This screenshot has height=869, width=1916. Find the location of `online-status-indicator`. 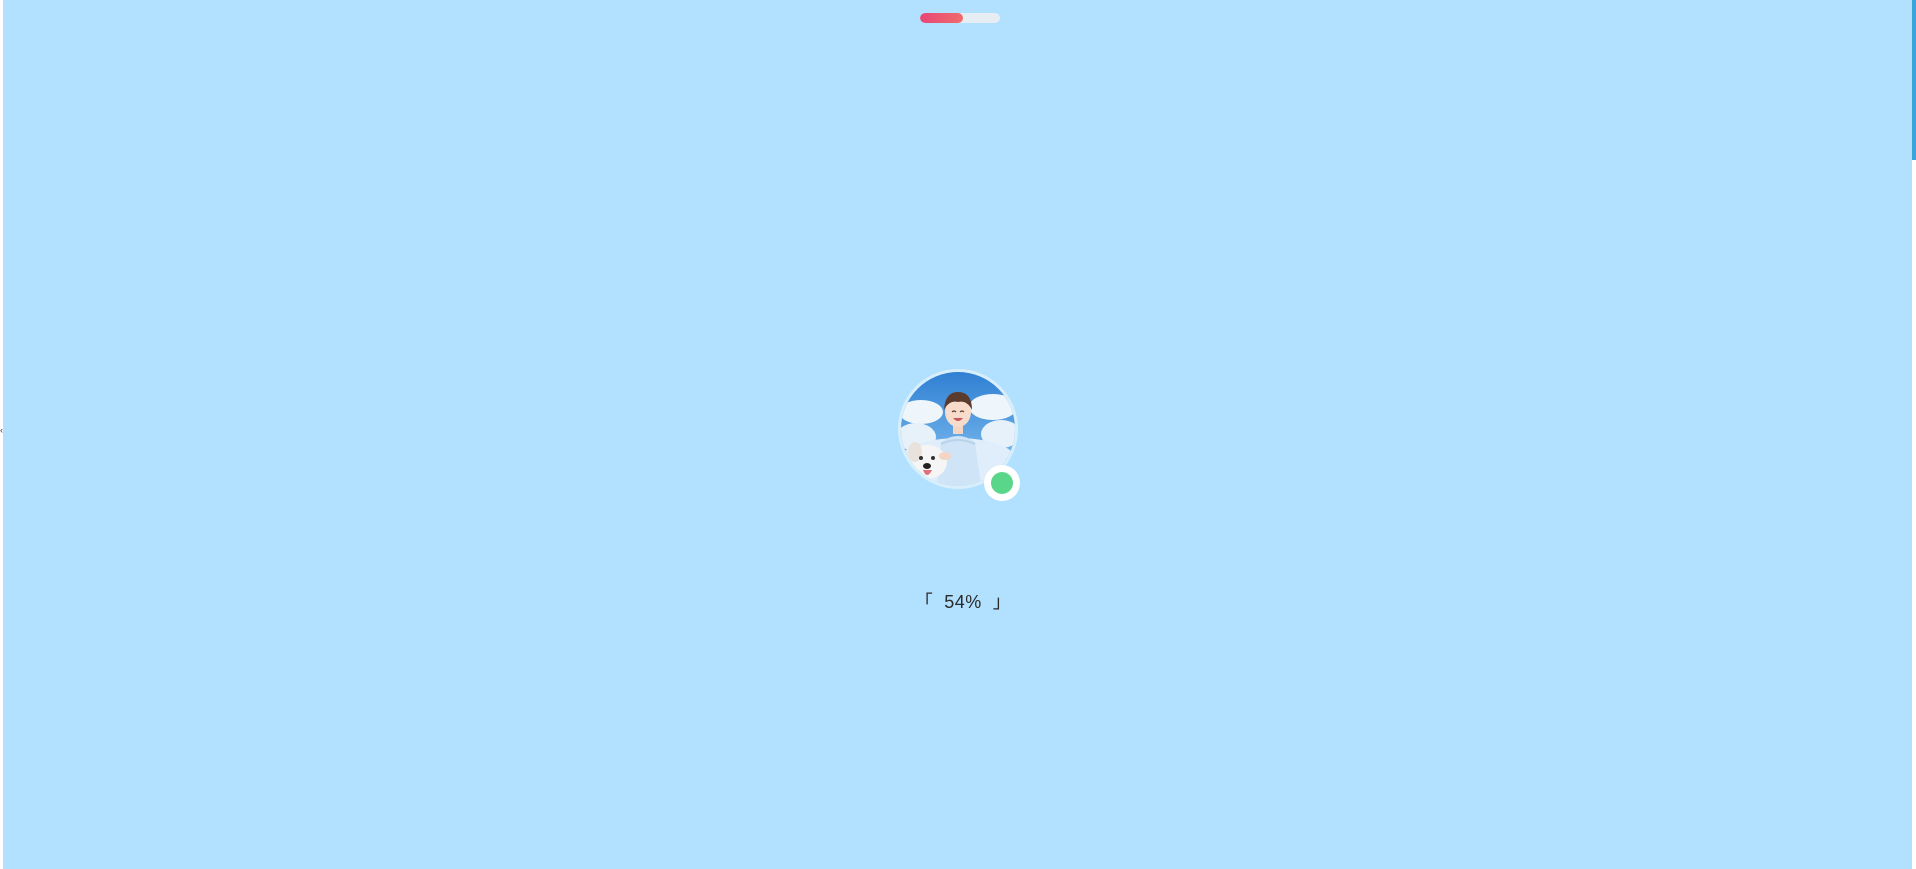

online-status-indicator is located at coordinates (1002, 483).